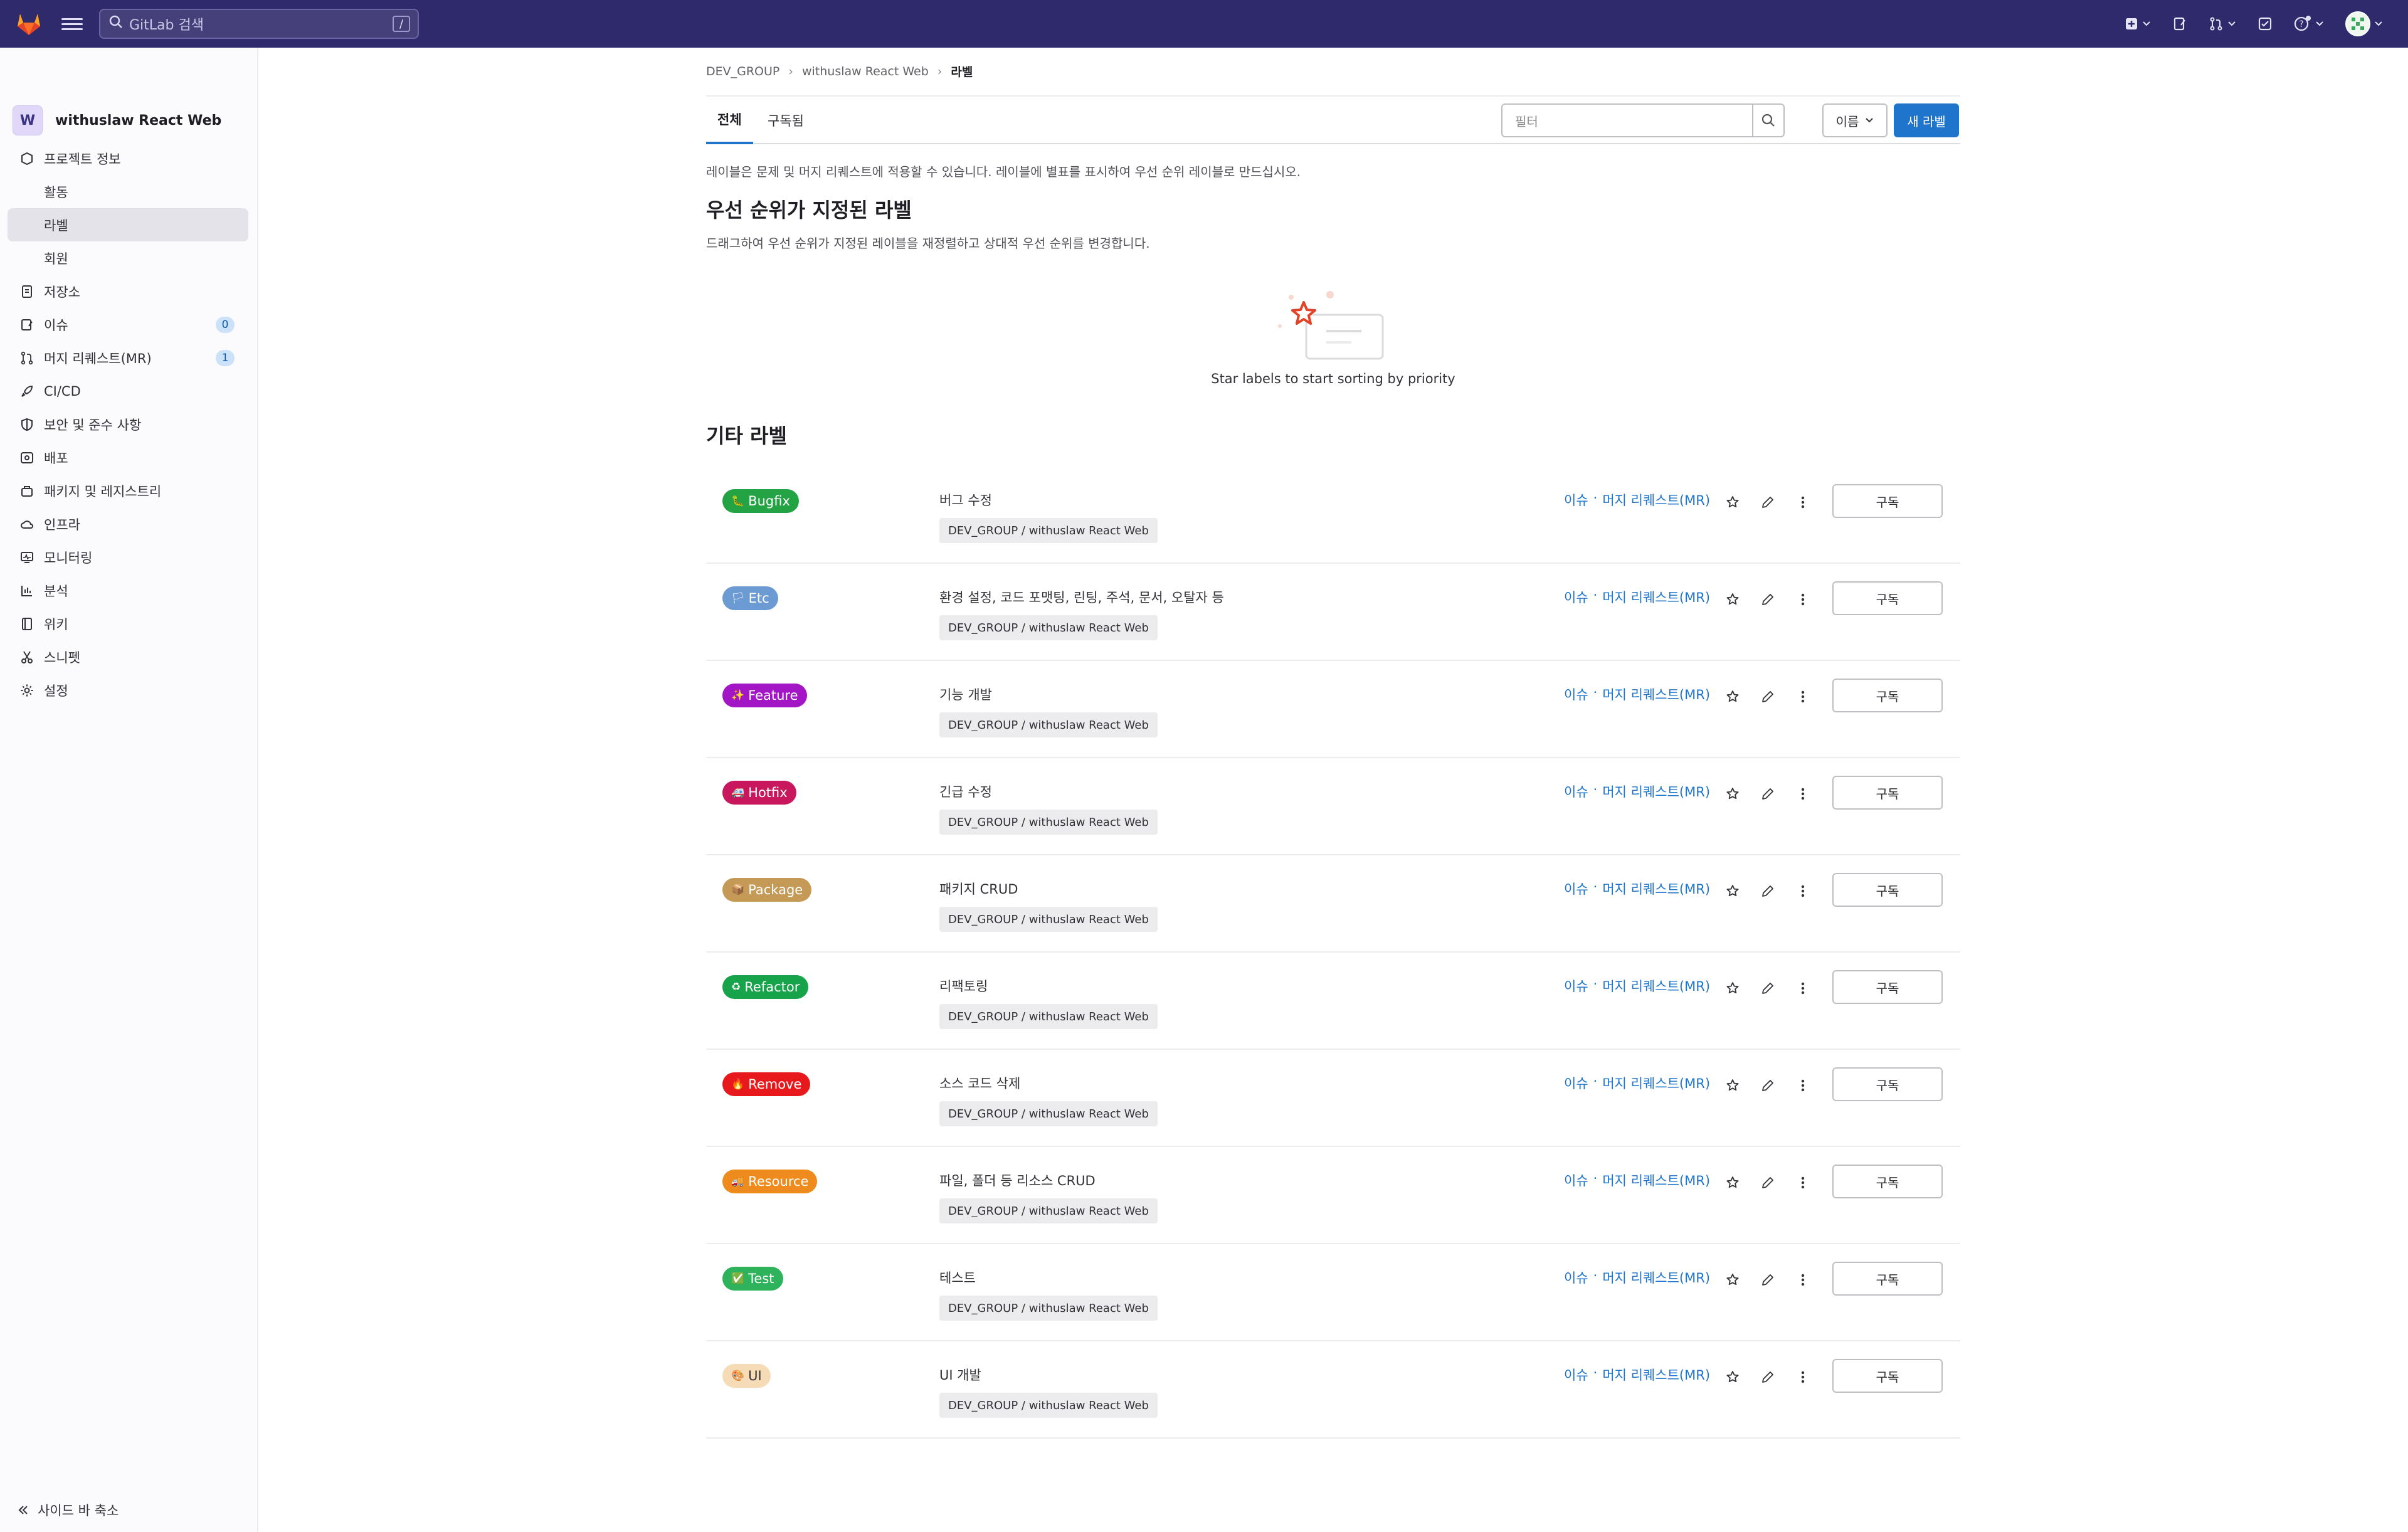 This screenshot has width=2408, height=1532. Describe the element at coordinates (770, 1181) in the screenshot. I see `label-pill: 🚚 Resource` at that location.